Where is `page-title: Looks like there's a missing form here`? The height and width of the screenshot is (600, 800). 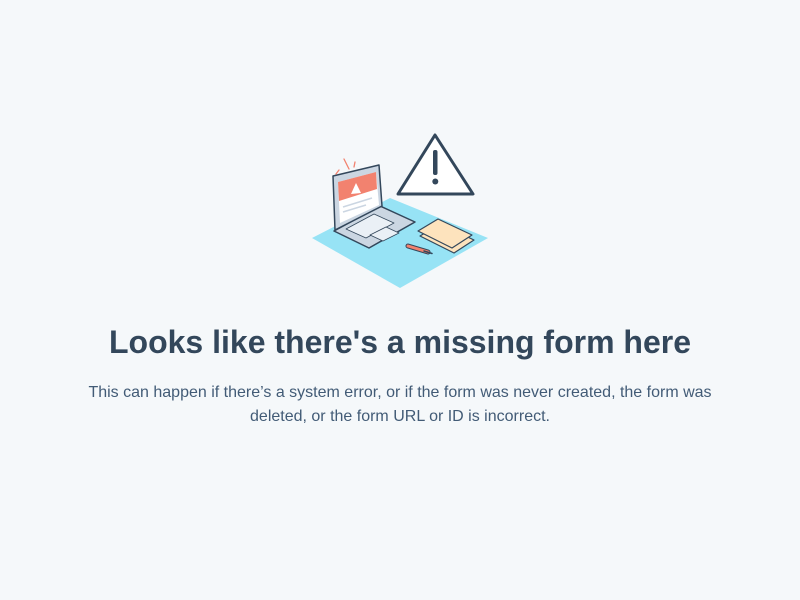 page-title: Looks like there's a missing form here is located at coordinates (400, 342).